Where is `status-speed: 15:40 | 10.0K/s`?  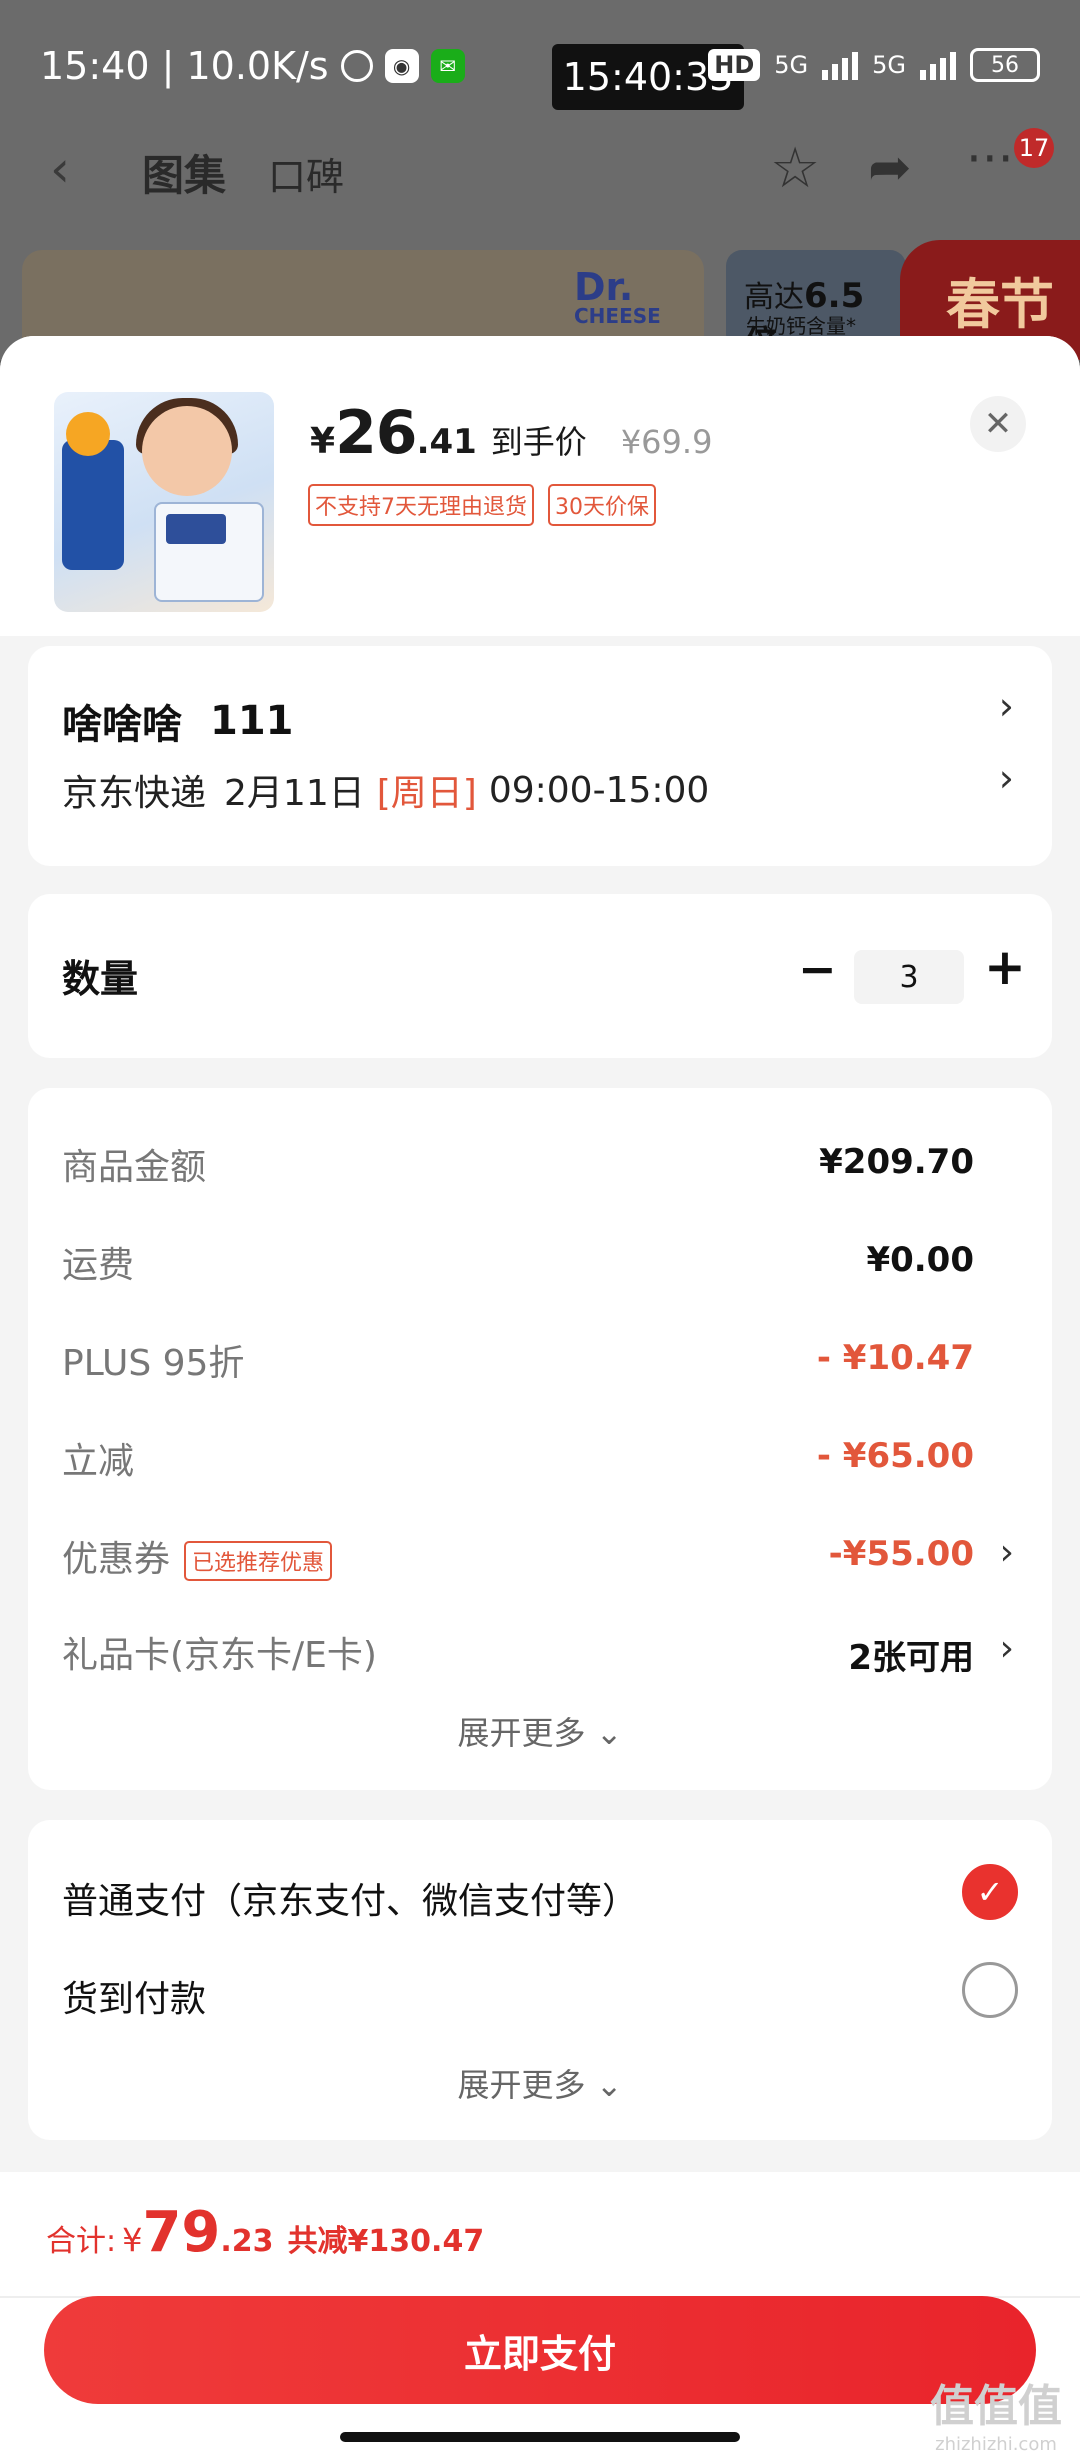
status-speed: 15:40 | 10.0K/s is located at coordinates (184, 66).